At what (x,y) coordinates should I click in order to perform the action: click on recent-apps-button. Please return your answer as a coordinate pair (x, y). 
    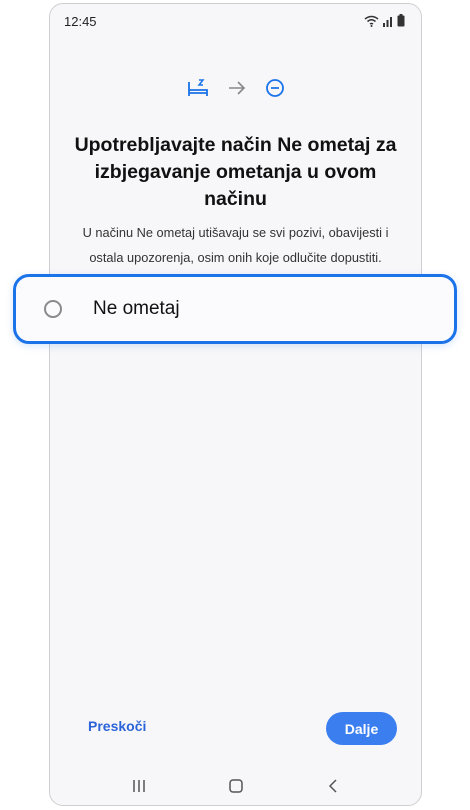
    Looking at the image, I should click on (139, 786).